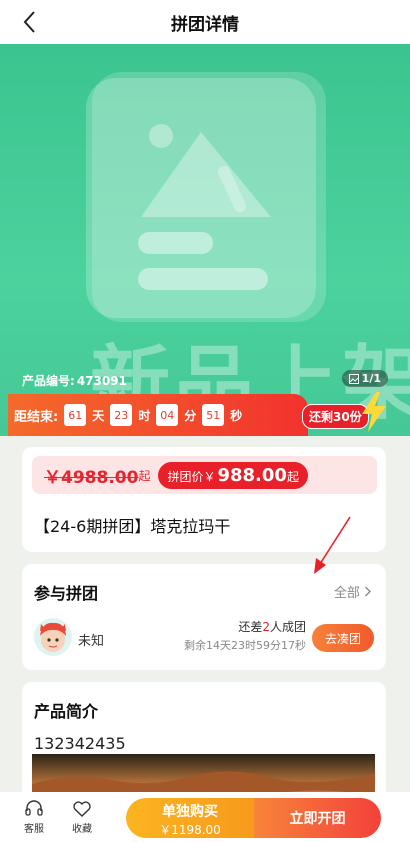 This screenshot has height=842, width=410. Describe the element at coordinates (368, 591) in the screenshot. I see `chevron-right-icon` at that location.